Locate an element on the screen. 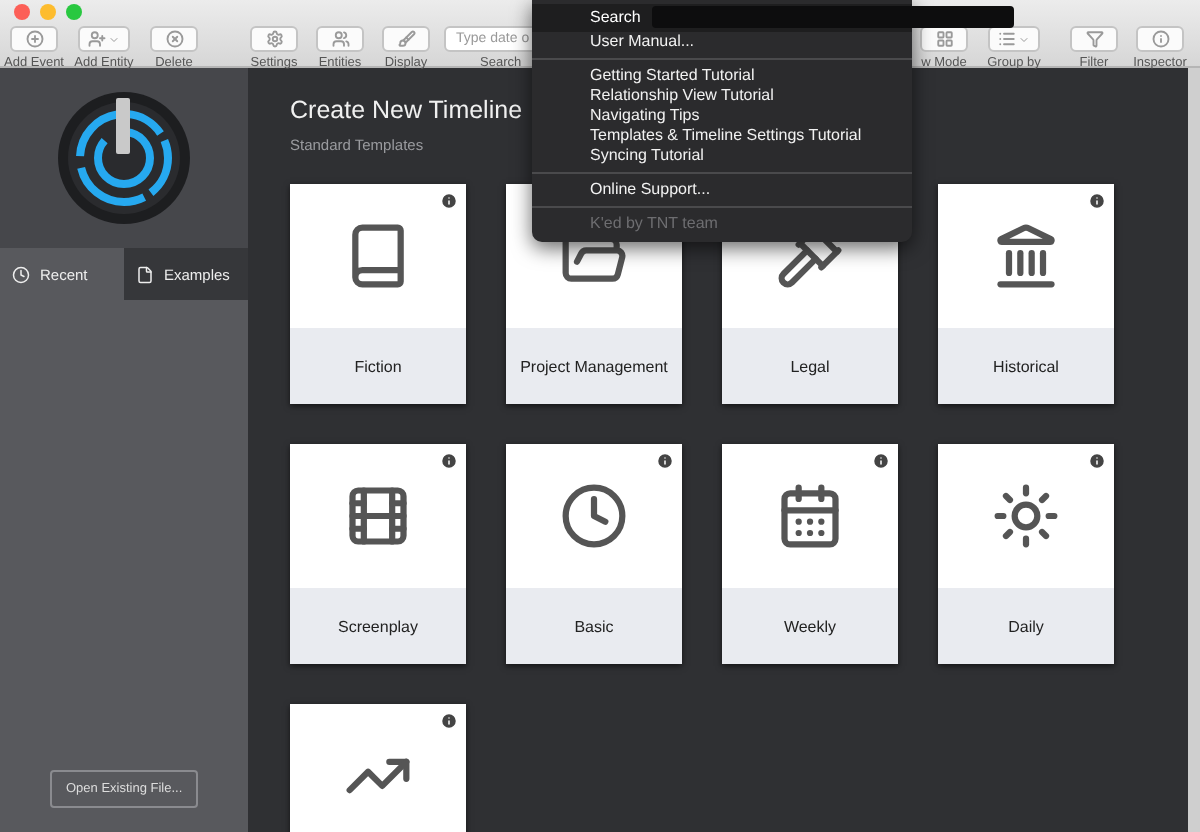 This screenshot has width=1200, height=832. menu-item: Relationship View Tutorial is located at coordinates (722, 96).